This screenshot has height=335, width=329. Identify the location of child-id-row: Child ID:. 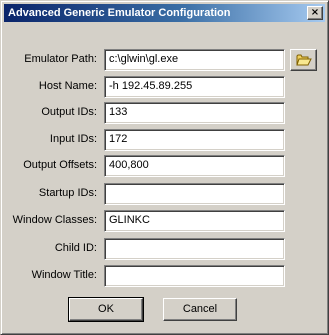
(165, 250).